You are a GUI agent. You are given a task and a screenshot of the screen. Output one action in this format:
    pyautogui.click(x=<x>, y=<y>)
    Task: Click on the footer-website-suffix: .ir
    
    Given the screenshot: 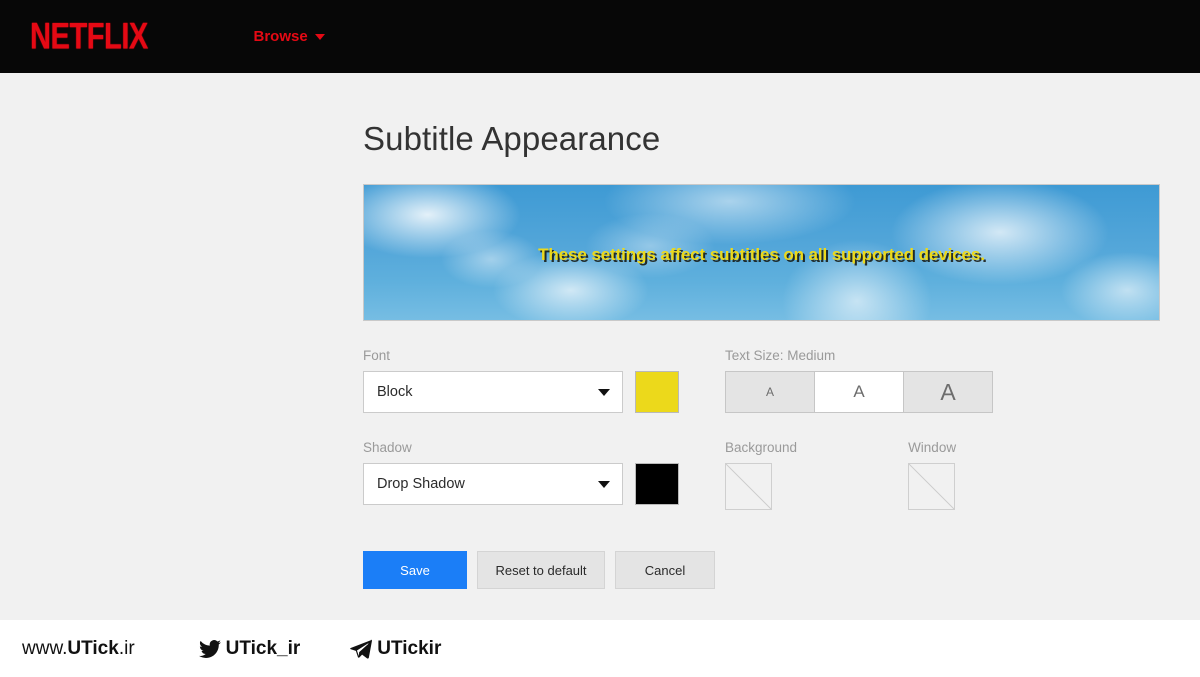 What is the action you would take?
    pyautogui.click(x=126, y=648)
    